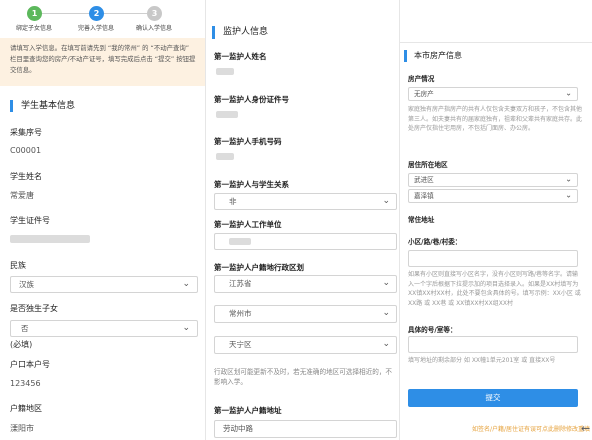 The width and height of the screenshot is (592, 440). I want to click on submit-button: 提交, so click(493, 398).